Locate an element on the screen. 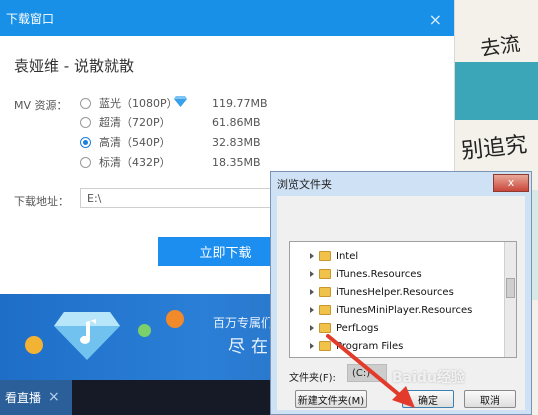 This screenshot has height=415, width=538. folder-name: Program Files is located at coordinates (370, 346).